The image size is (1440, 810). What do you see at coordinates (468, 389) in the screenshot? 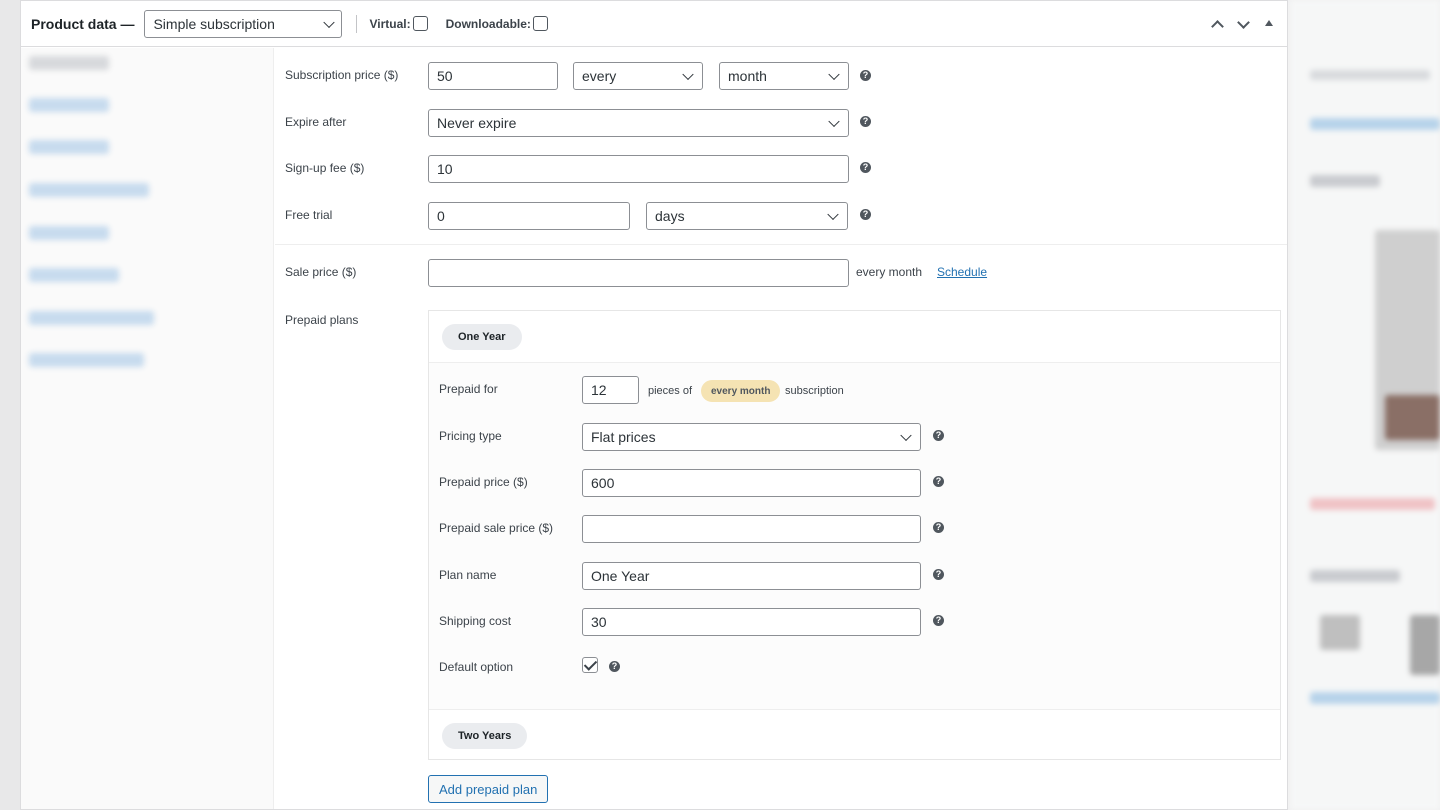
I see `prepaid-for-label: Prepaid for` at bounding box center [468, 389].